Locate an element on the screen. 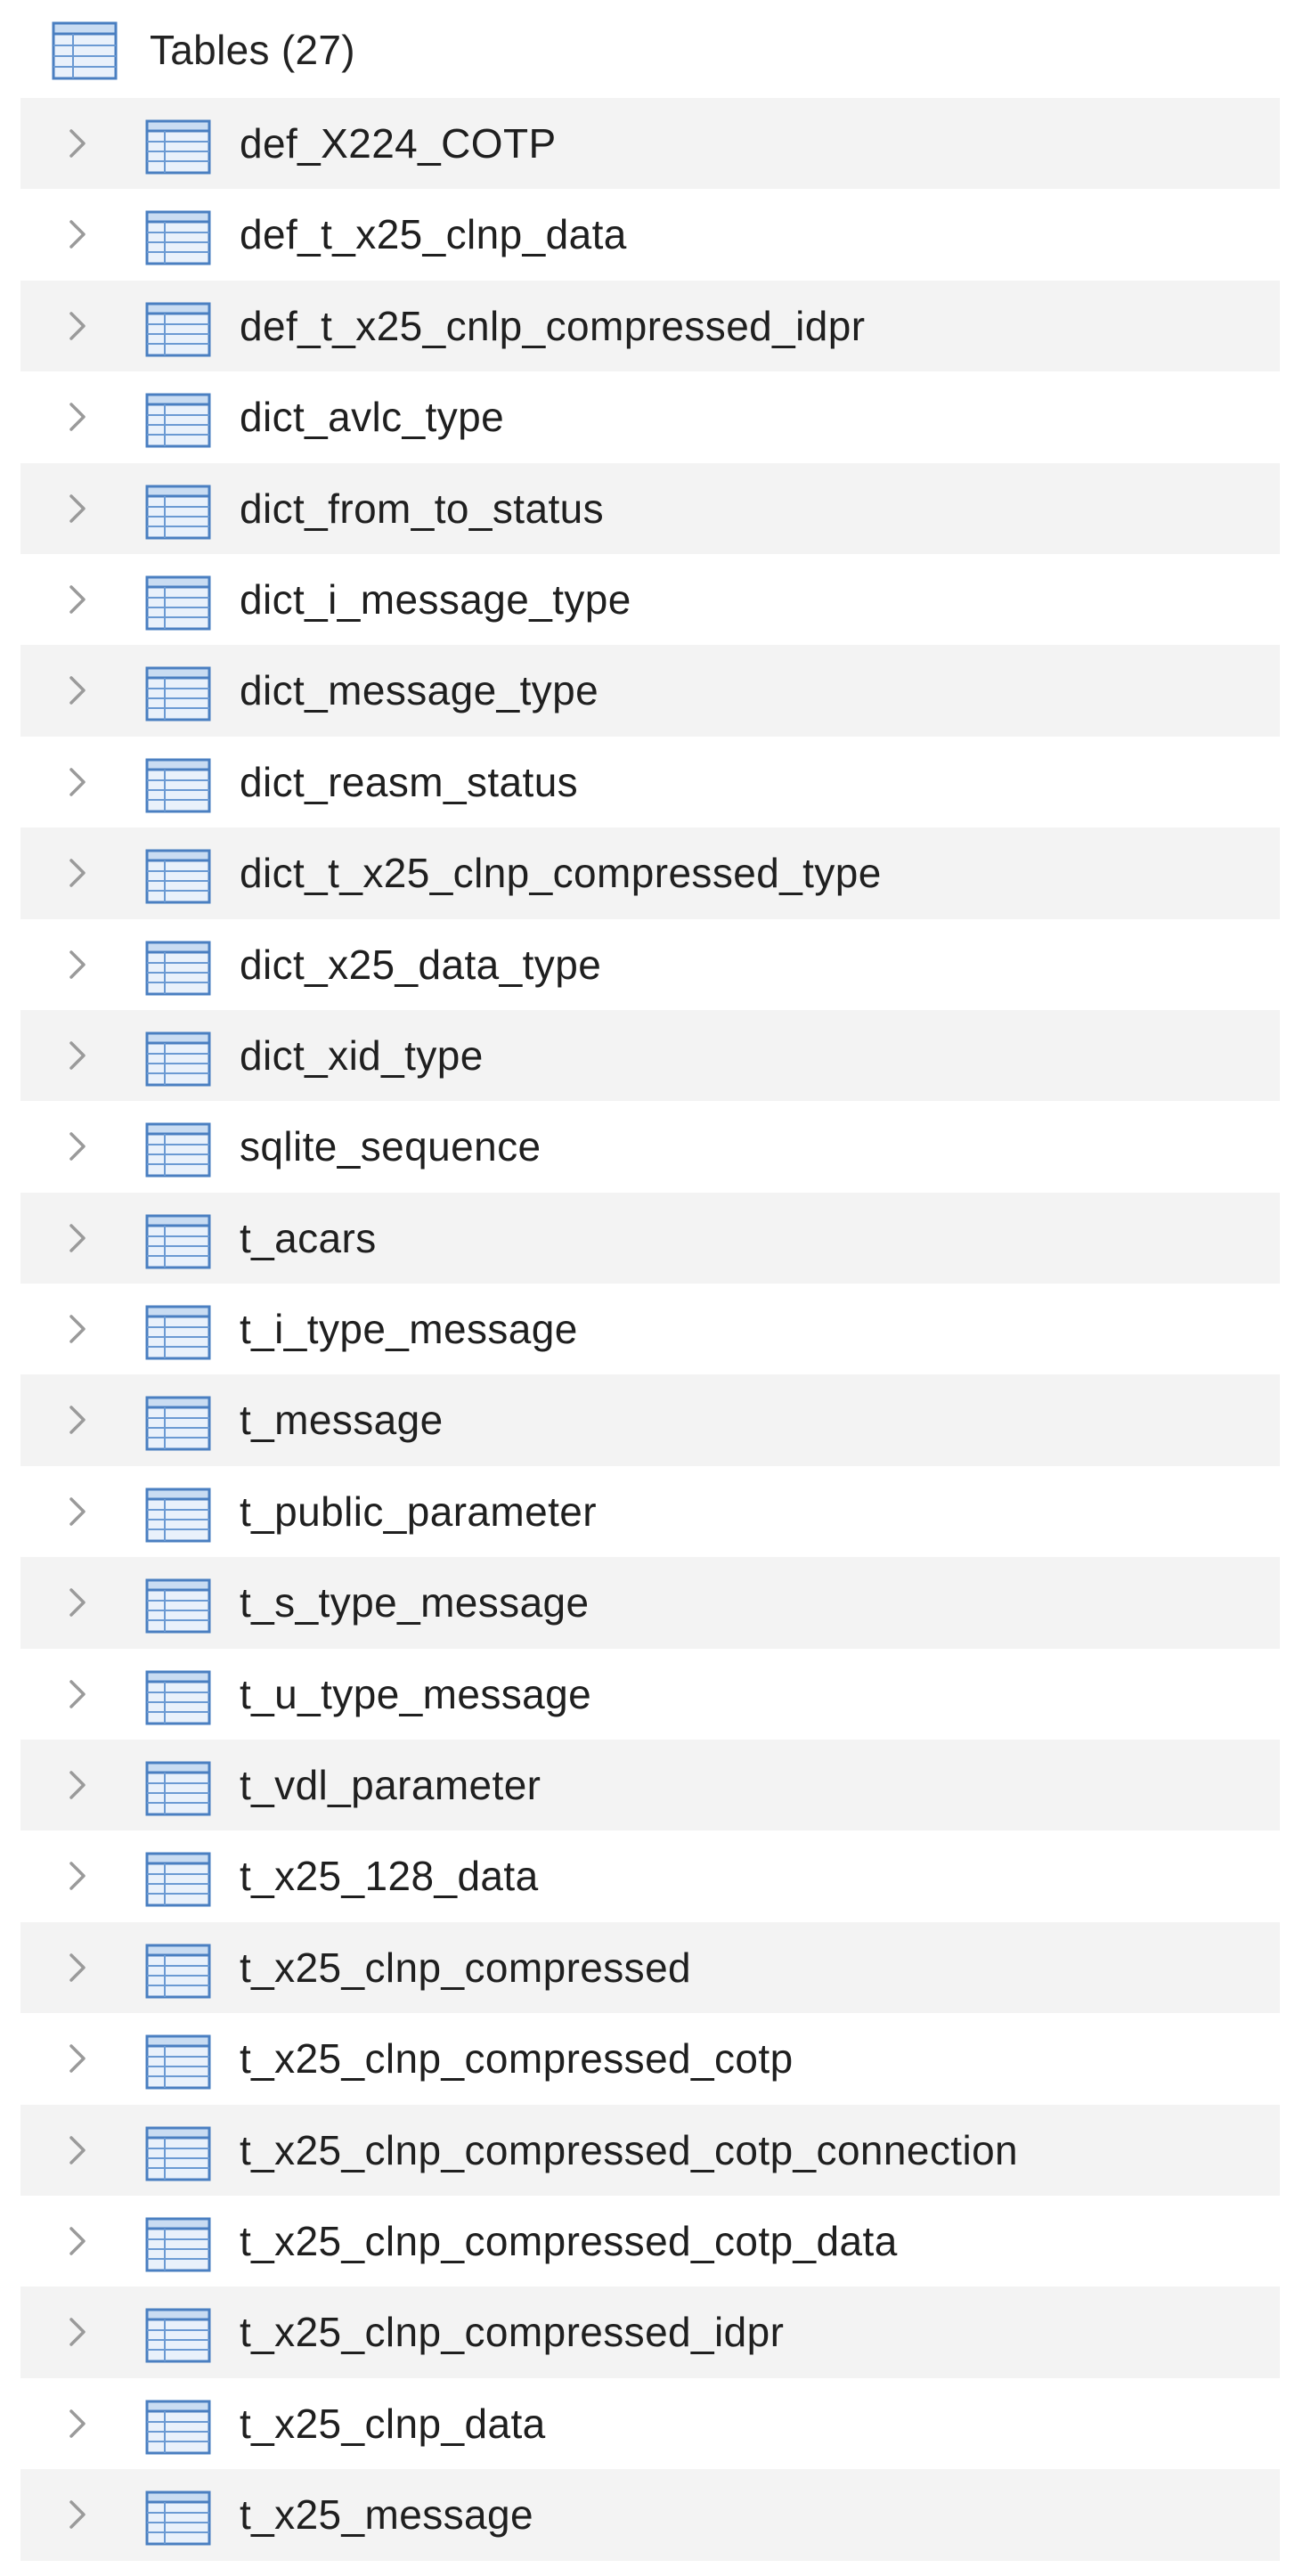 This screenshot has width=1311, height=2576. table-name: def_X224_COTP is located at coordinates (398, 143).